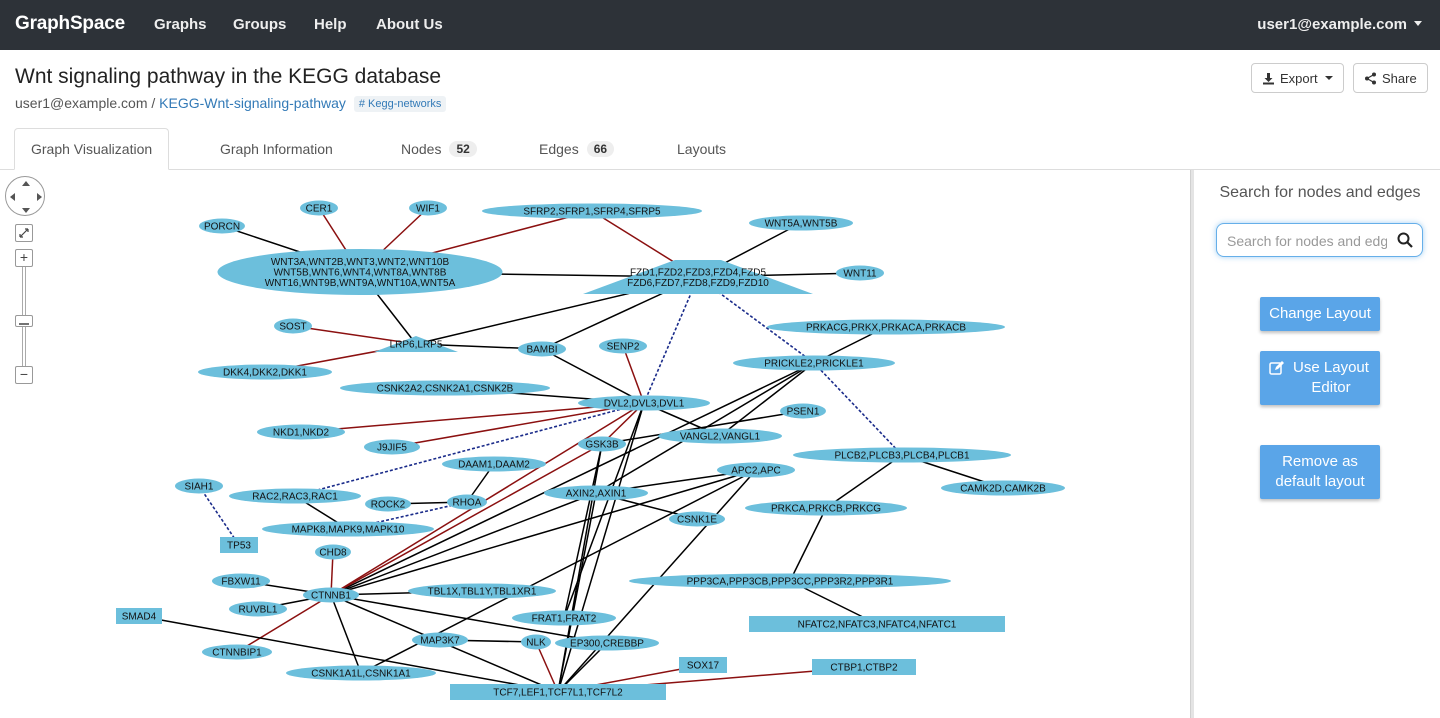  I want to click on panel-resize-handle, so click(1192, 444).